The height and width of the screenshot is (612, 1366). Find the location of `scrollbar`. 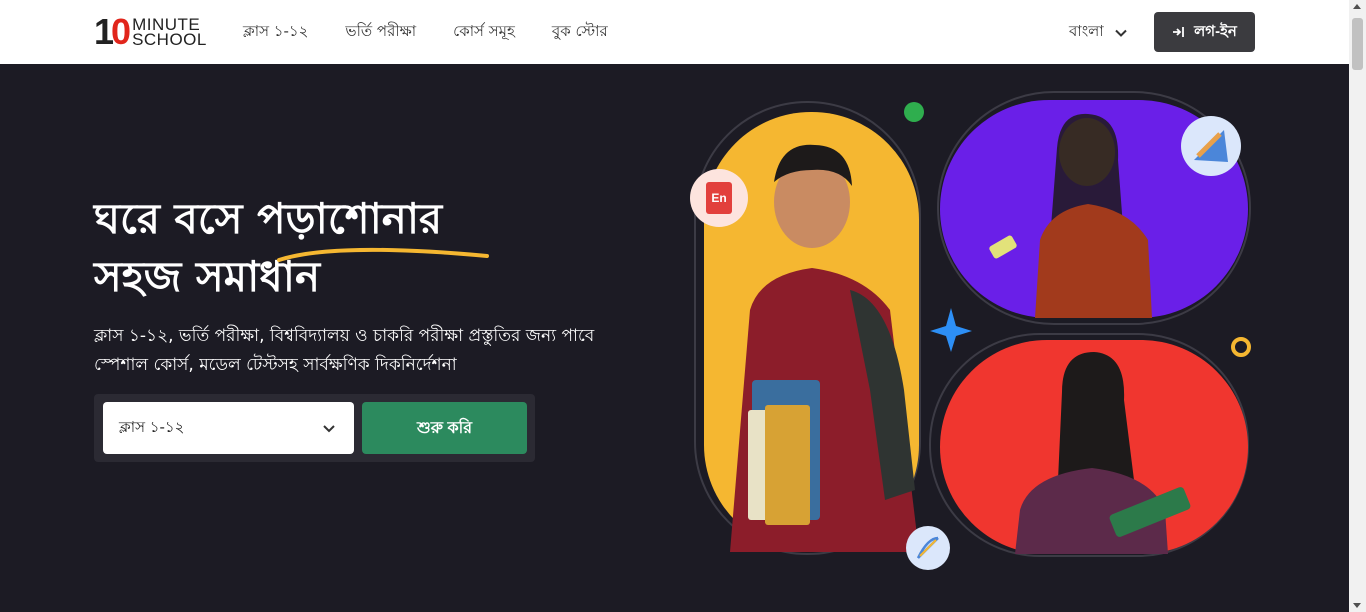

scrollbar is located at coordinates (1357, 306).